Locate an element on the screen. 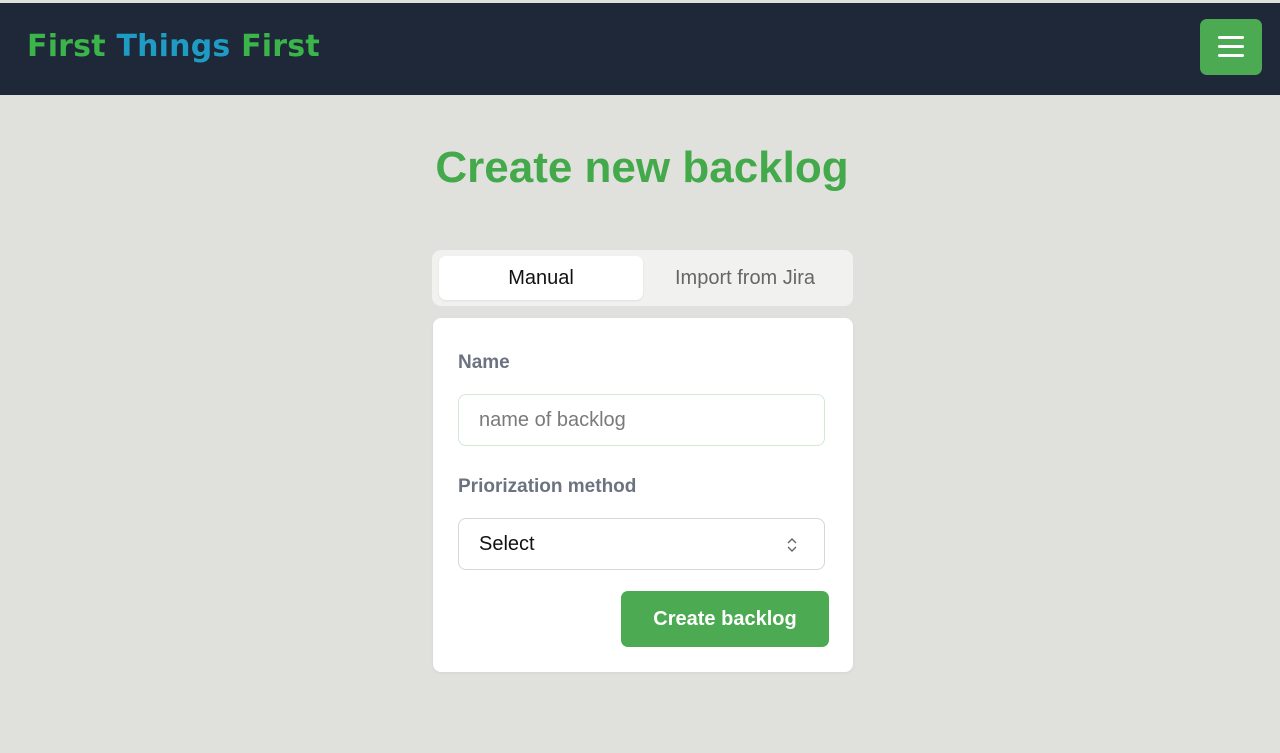 The width and height of the screenshot is (1280, 753). tab-manual: Manual is located at coordinates (541, 278).